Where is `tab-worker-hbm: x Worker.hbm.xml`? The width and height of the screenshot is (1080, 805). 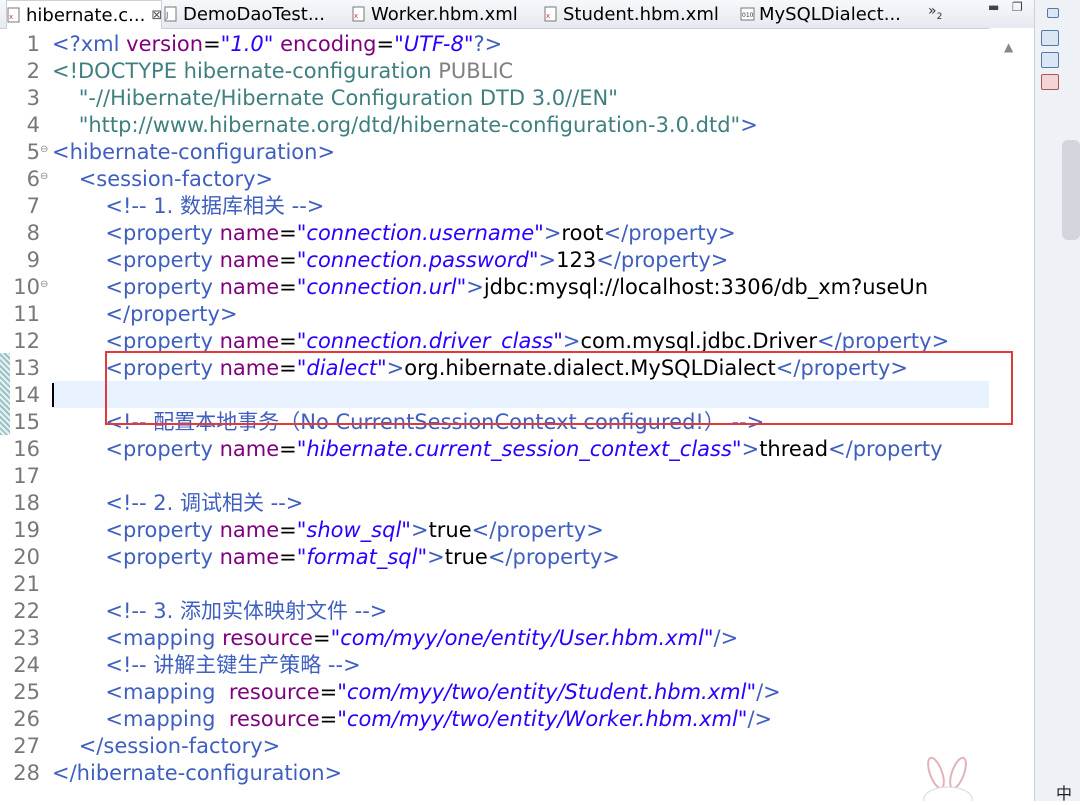
tab-worker-hbm: x Worker.hbm.xml is located at coordinates (442, 14).